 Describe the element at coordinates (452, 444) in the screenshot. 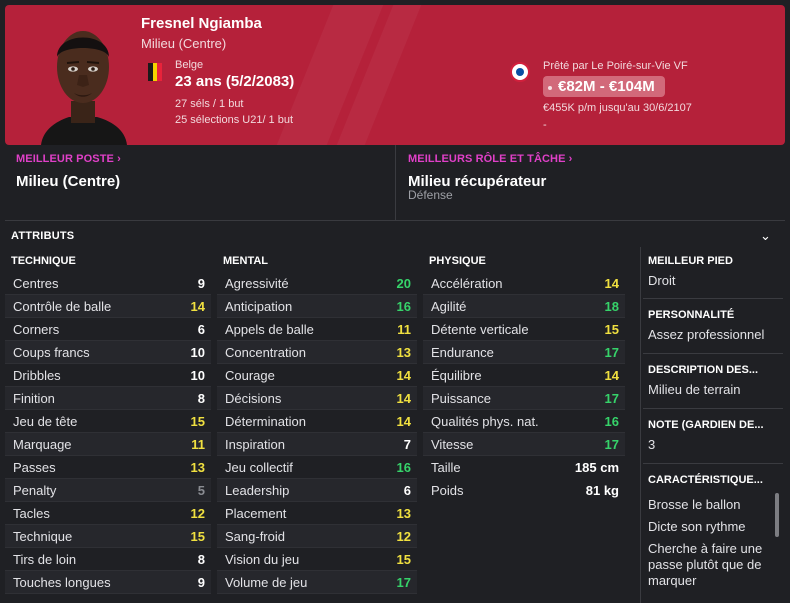

I see `attribute-label: Vitesse` at that location.